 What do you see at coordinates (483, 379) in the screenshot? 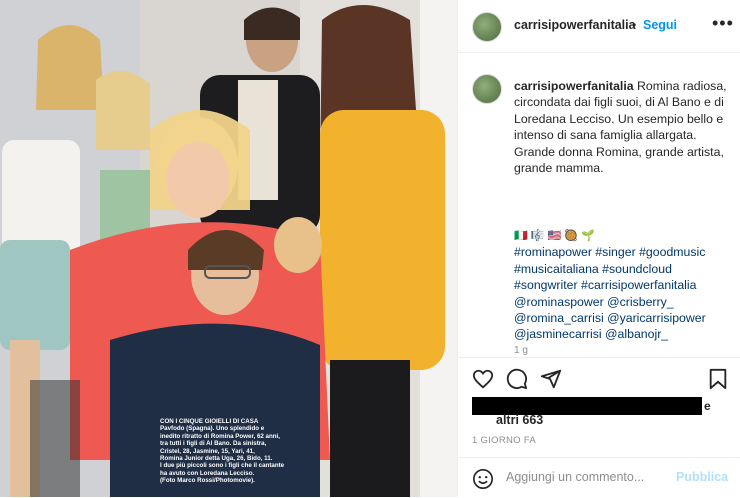
I see `heart-icon` at bounding box center [483, 379].